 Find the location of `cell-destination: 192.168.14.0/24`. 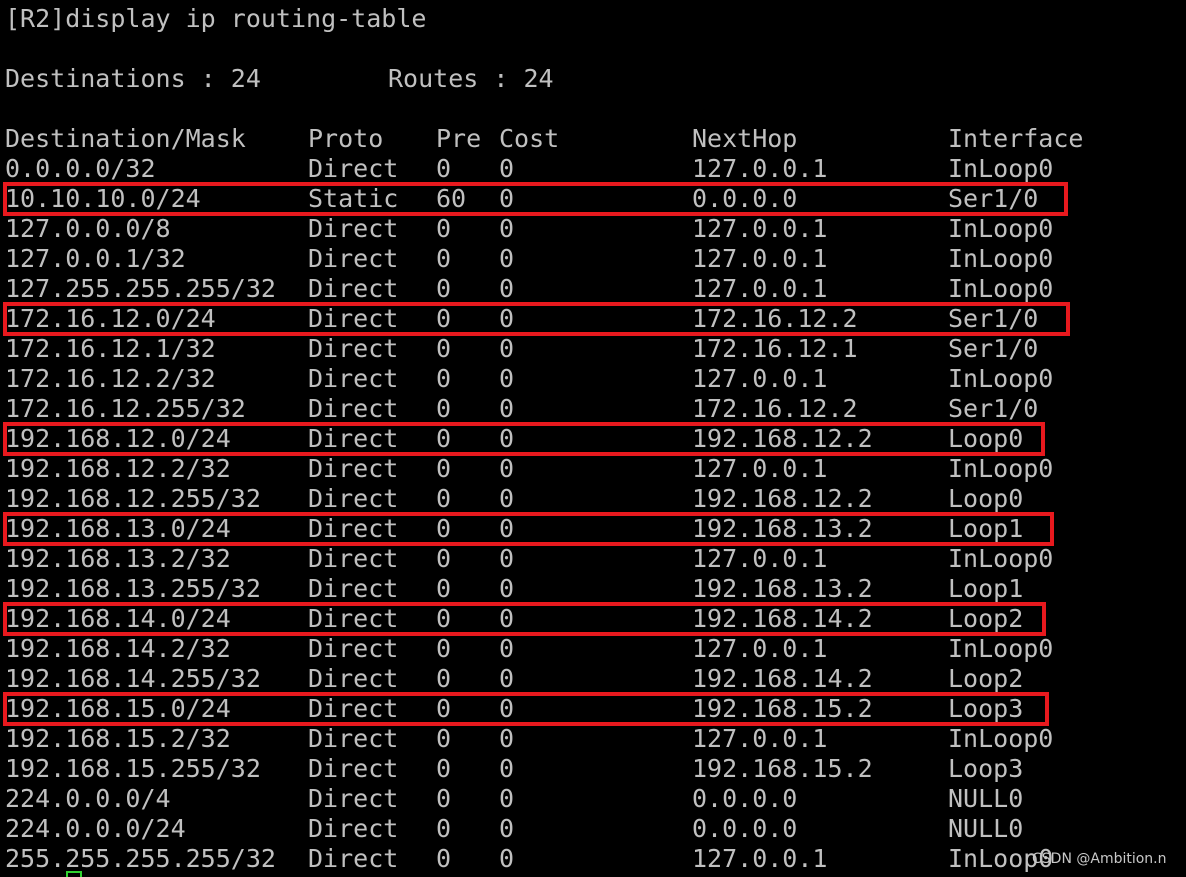

cell-destination: 192.168.14.0/24 is located at coordinates (118, 618).